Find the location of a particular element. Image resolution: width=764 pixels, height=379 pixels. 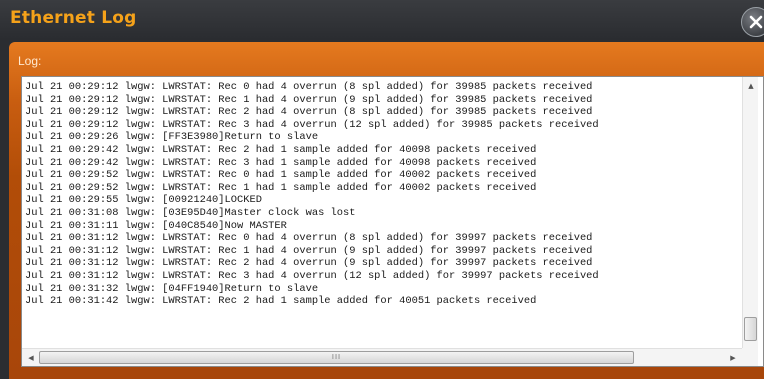

arrow-up-icon: ▲ is located at coordinates (751, 86).